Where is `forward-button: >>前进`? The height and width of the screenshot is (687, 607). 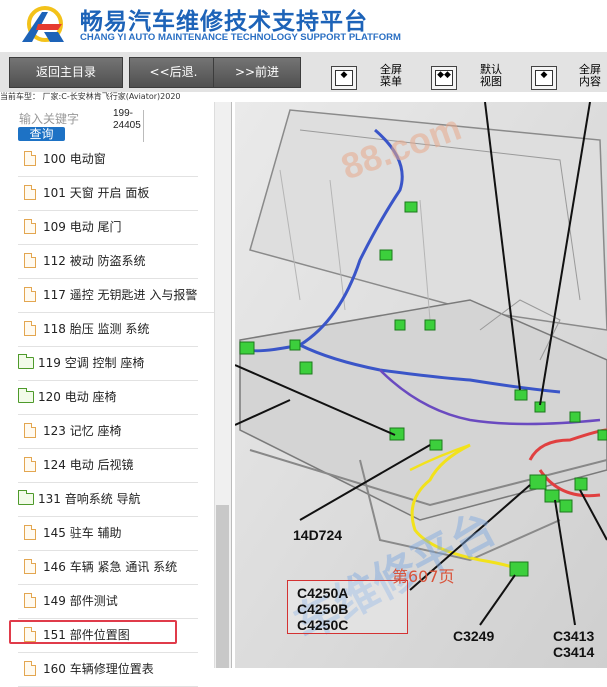 forward-button: >>前进 is located at coordinates (257, 72).